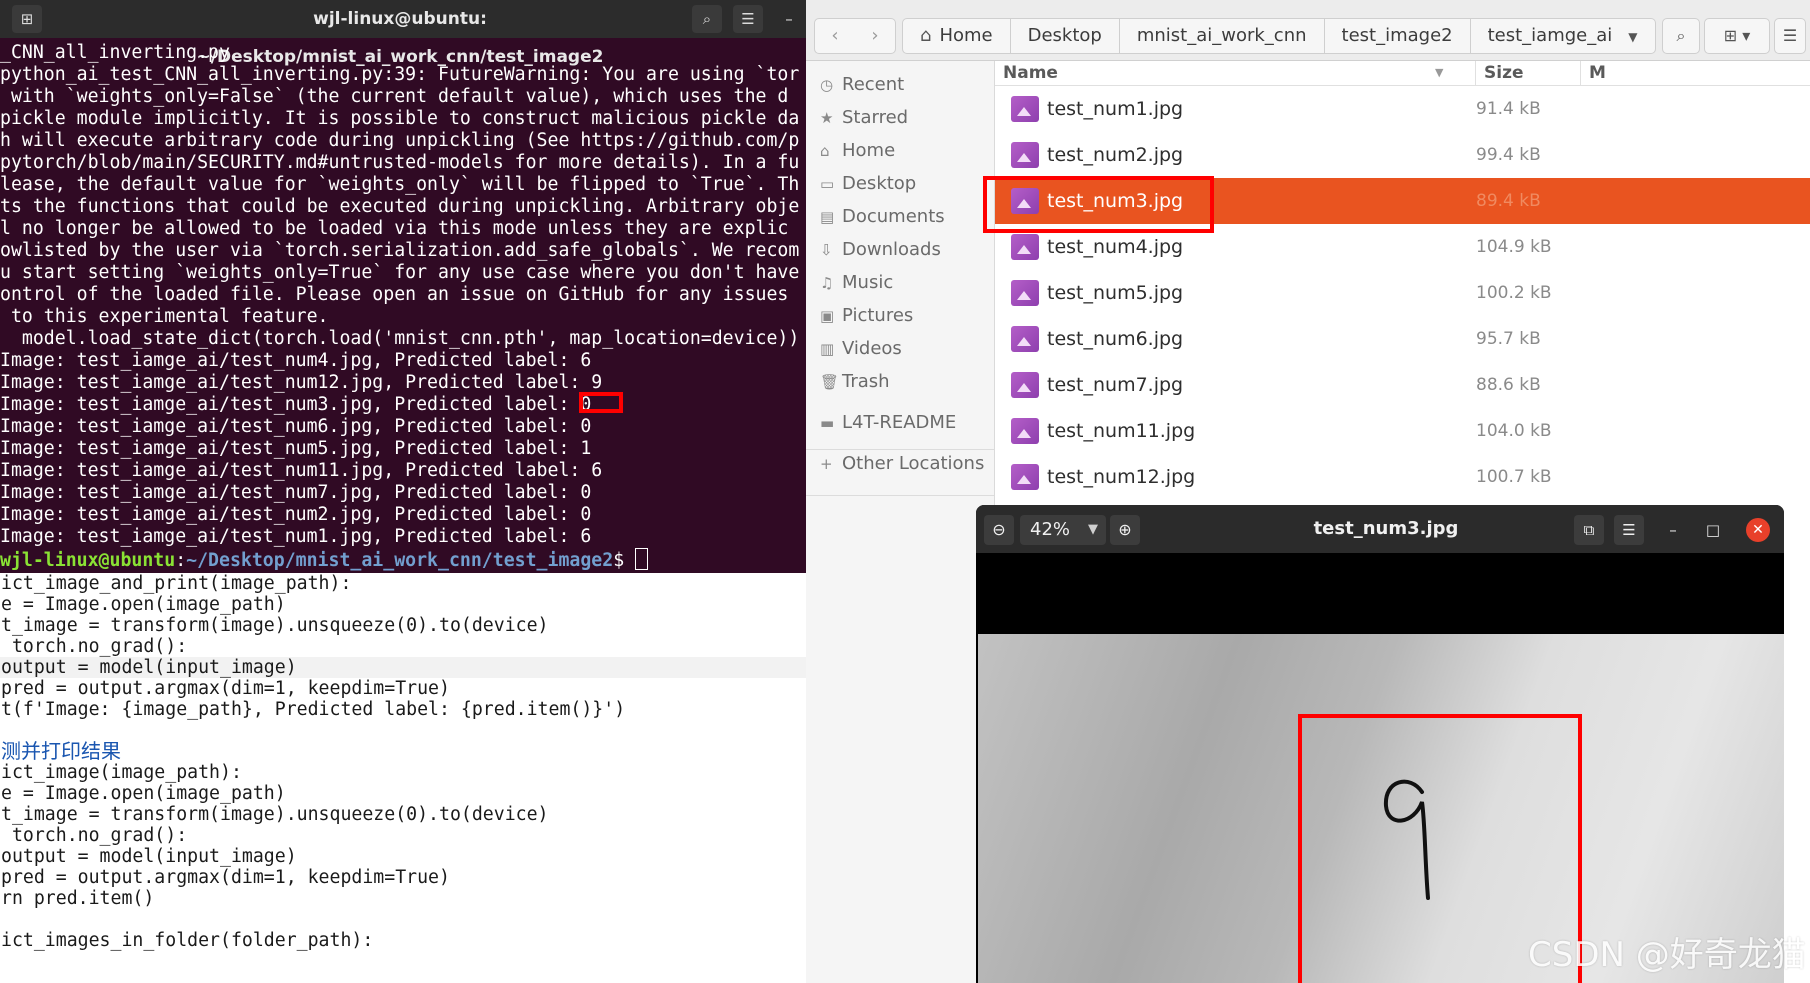 This screenshot has width=1810, height=983. I want to click on sidebar-item-starred: ★ Starred, so click(864, 118).